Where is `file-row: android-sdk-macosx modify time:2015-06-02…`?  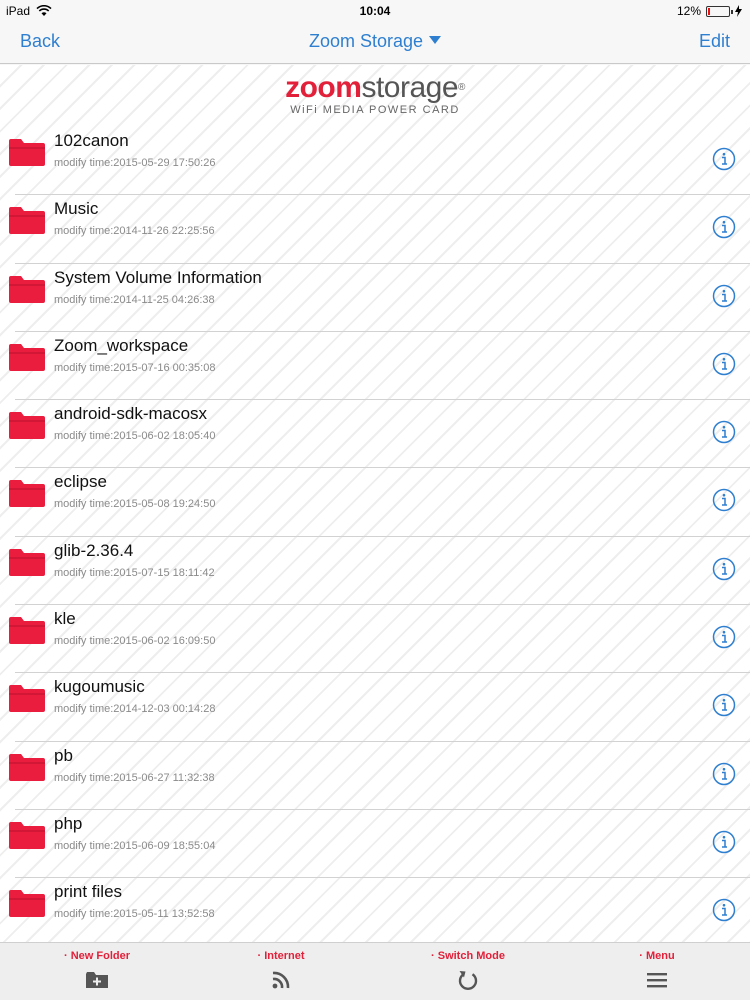 file-row: android-sdk-macosx modify time:2015-06-02… is located at coordinates (375, 434).